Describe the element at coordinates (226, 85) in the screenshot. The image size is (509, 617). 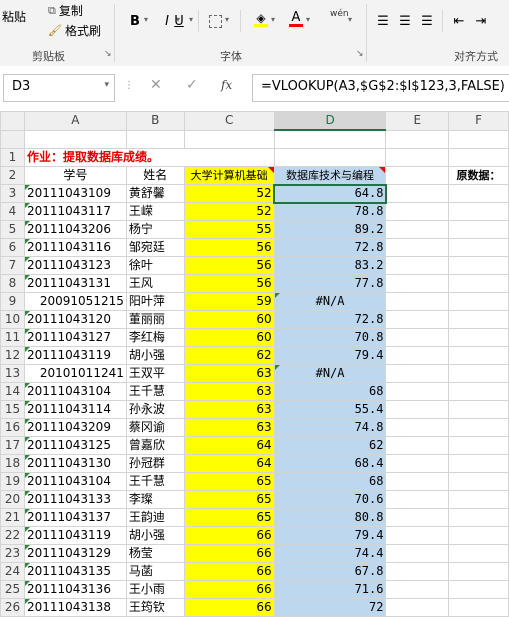
I see `insert-function-button: fx` at that location.